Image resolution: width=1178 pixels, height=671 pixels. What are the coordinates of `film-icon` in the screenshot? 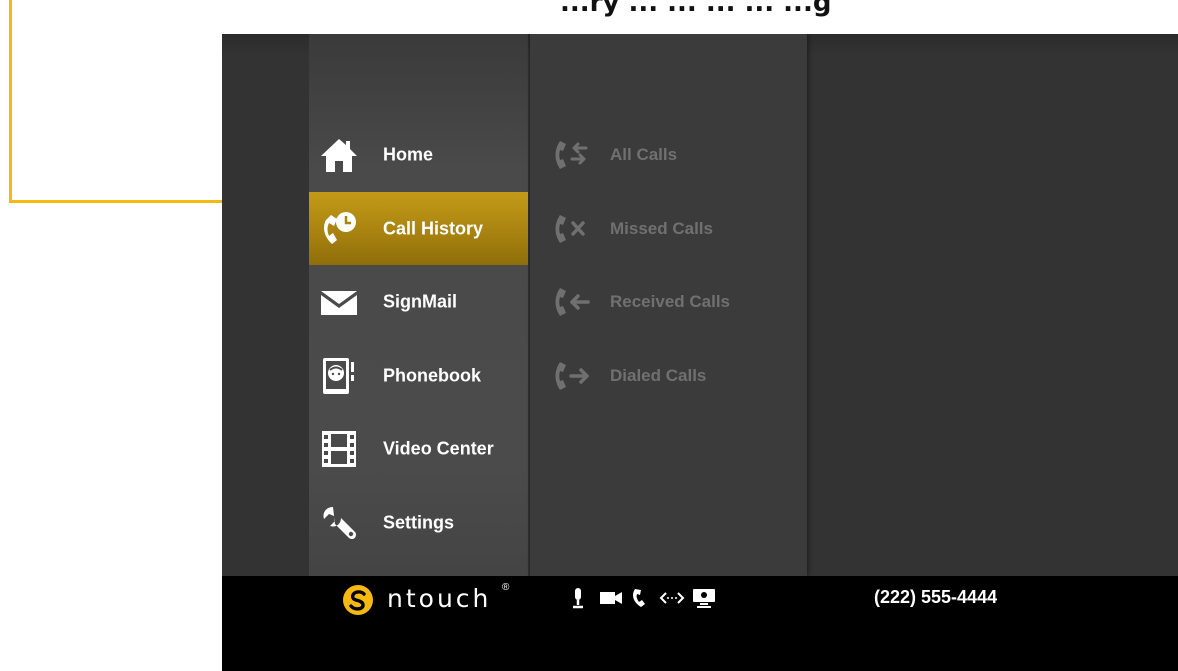 It's located at (339, 448).